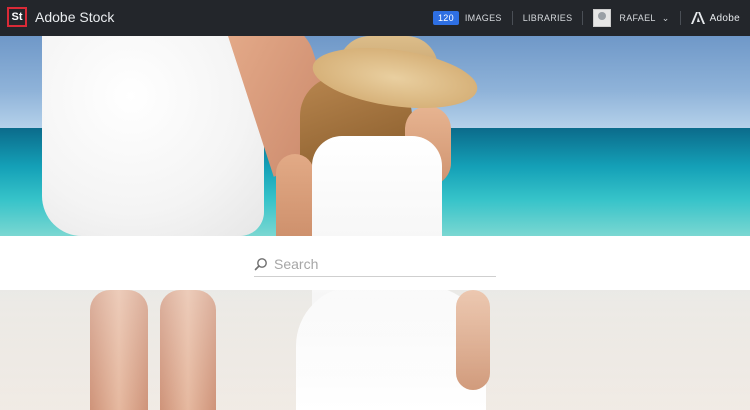 The height and width of the screenshot is (410, 750). What do you see at coordinates (379, 264) in the screenshot?
I see `search-input` at bounding box center [379, 264].